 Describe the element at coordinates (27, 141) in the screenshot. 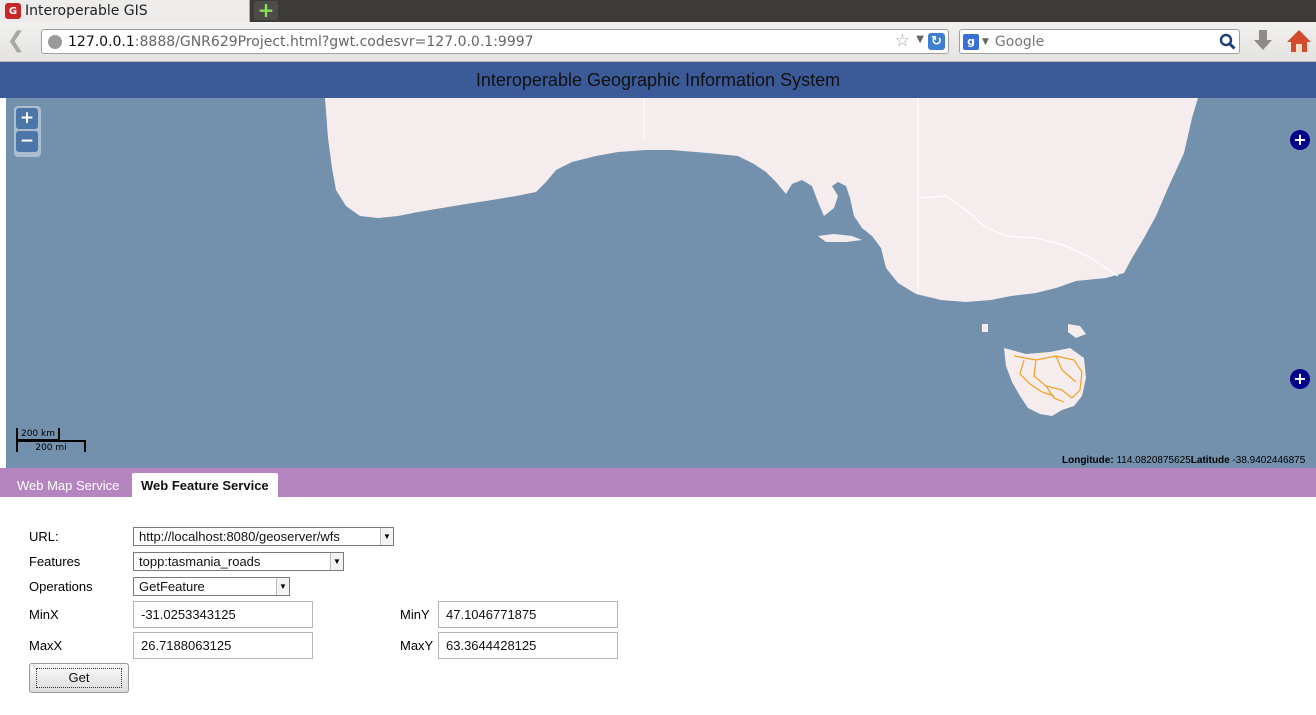

I see `zoom-out-button: −` at that location.